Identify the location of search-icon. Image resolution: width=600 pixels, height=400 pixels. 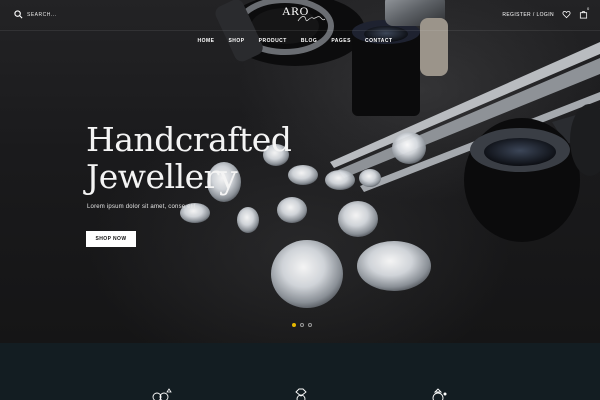
(18, 14).